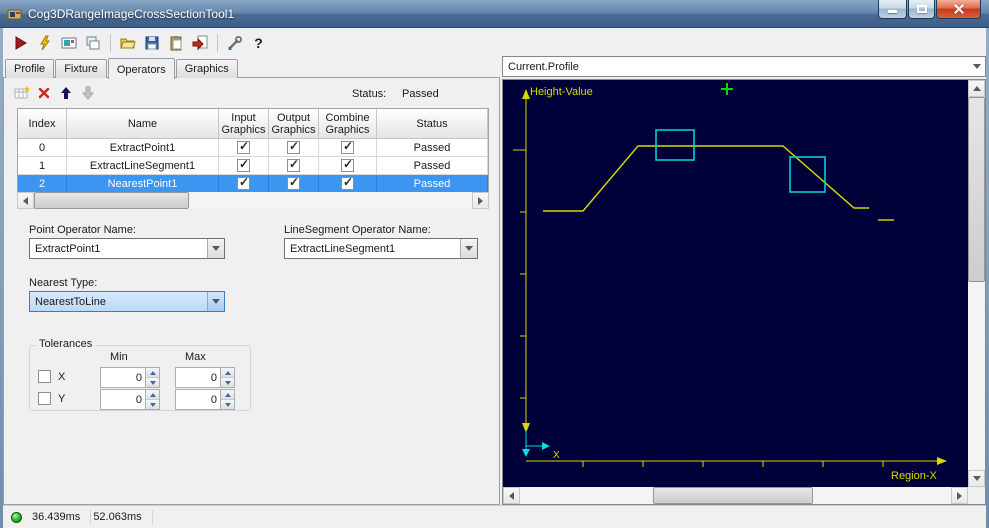 The width and height of the screenshot is (989, 528). Describe the element at coordinates (253, 200) in the screenshot. I see `table-horizontal-scrollbar` at that location.